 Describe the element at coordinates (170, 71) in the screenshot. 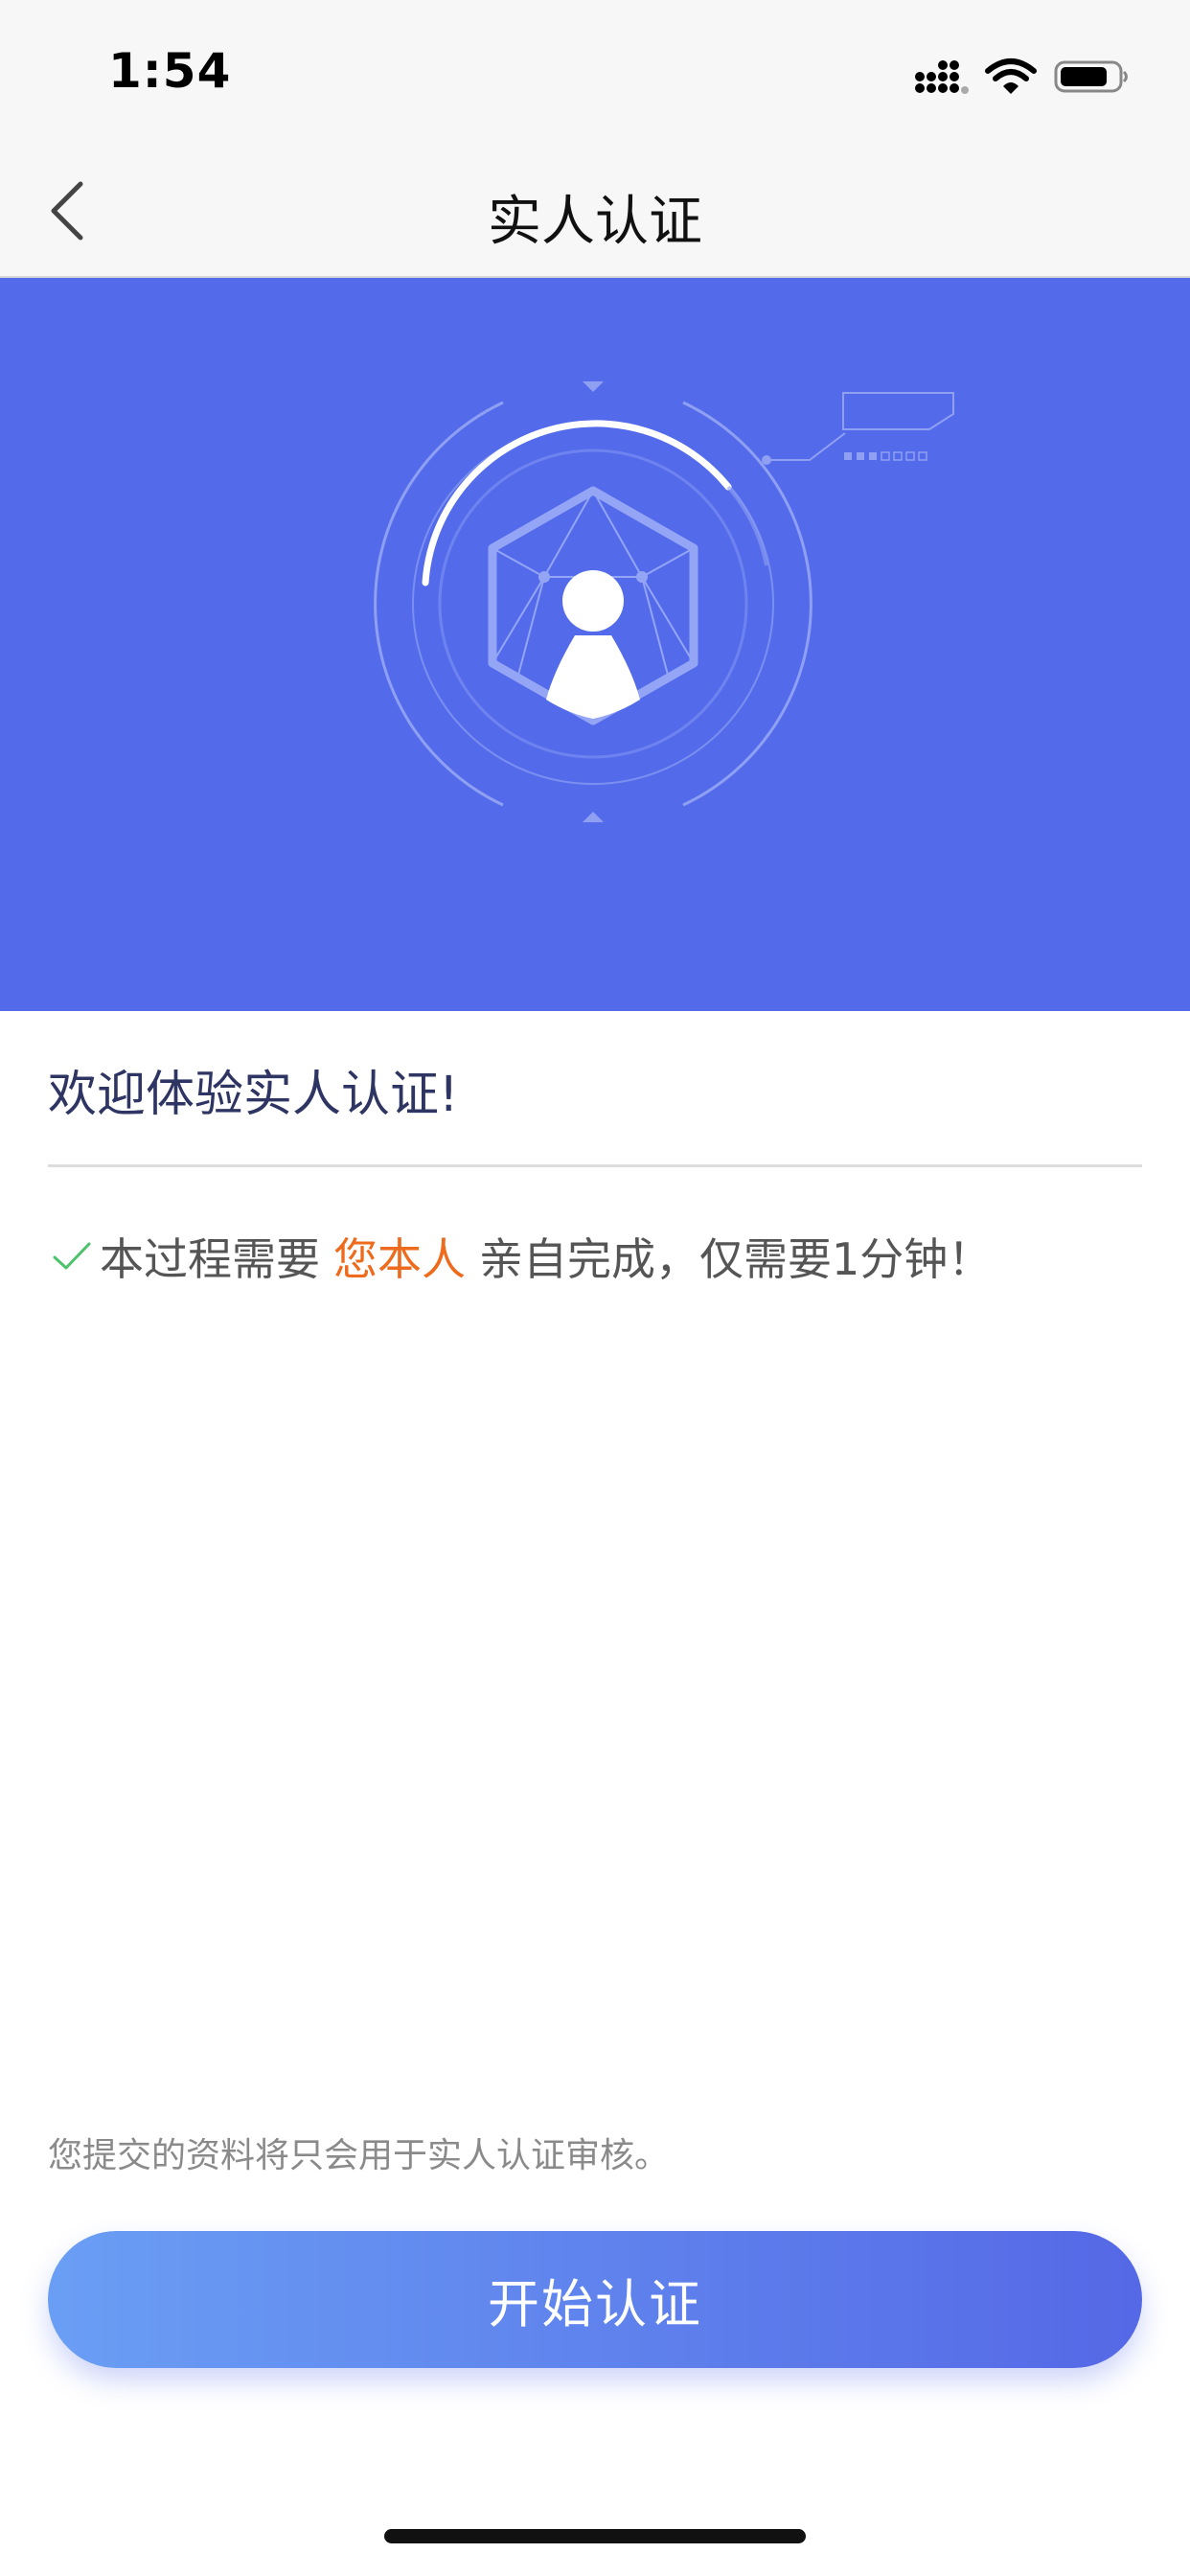

I see `status-time: 1:54` at that location.